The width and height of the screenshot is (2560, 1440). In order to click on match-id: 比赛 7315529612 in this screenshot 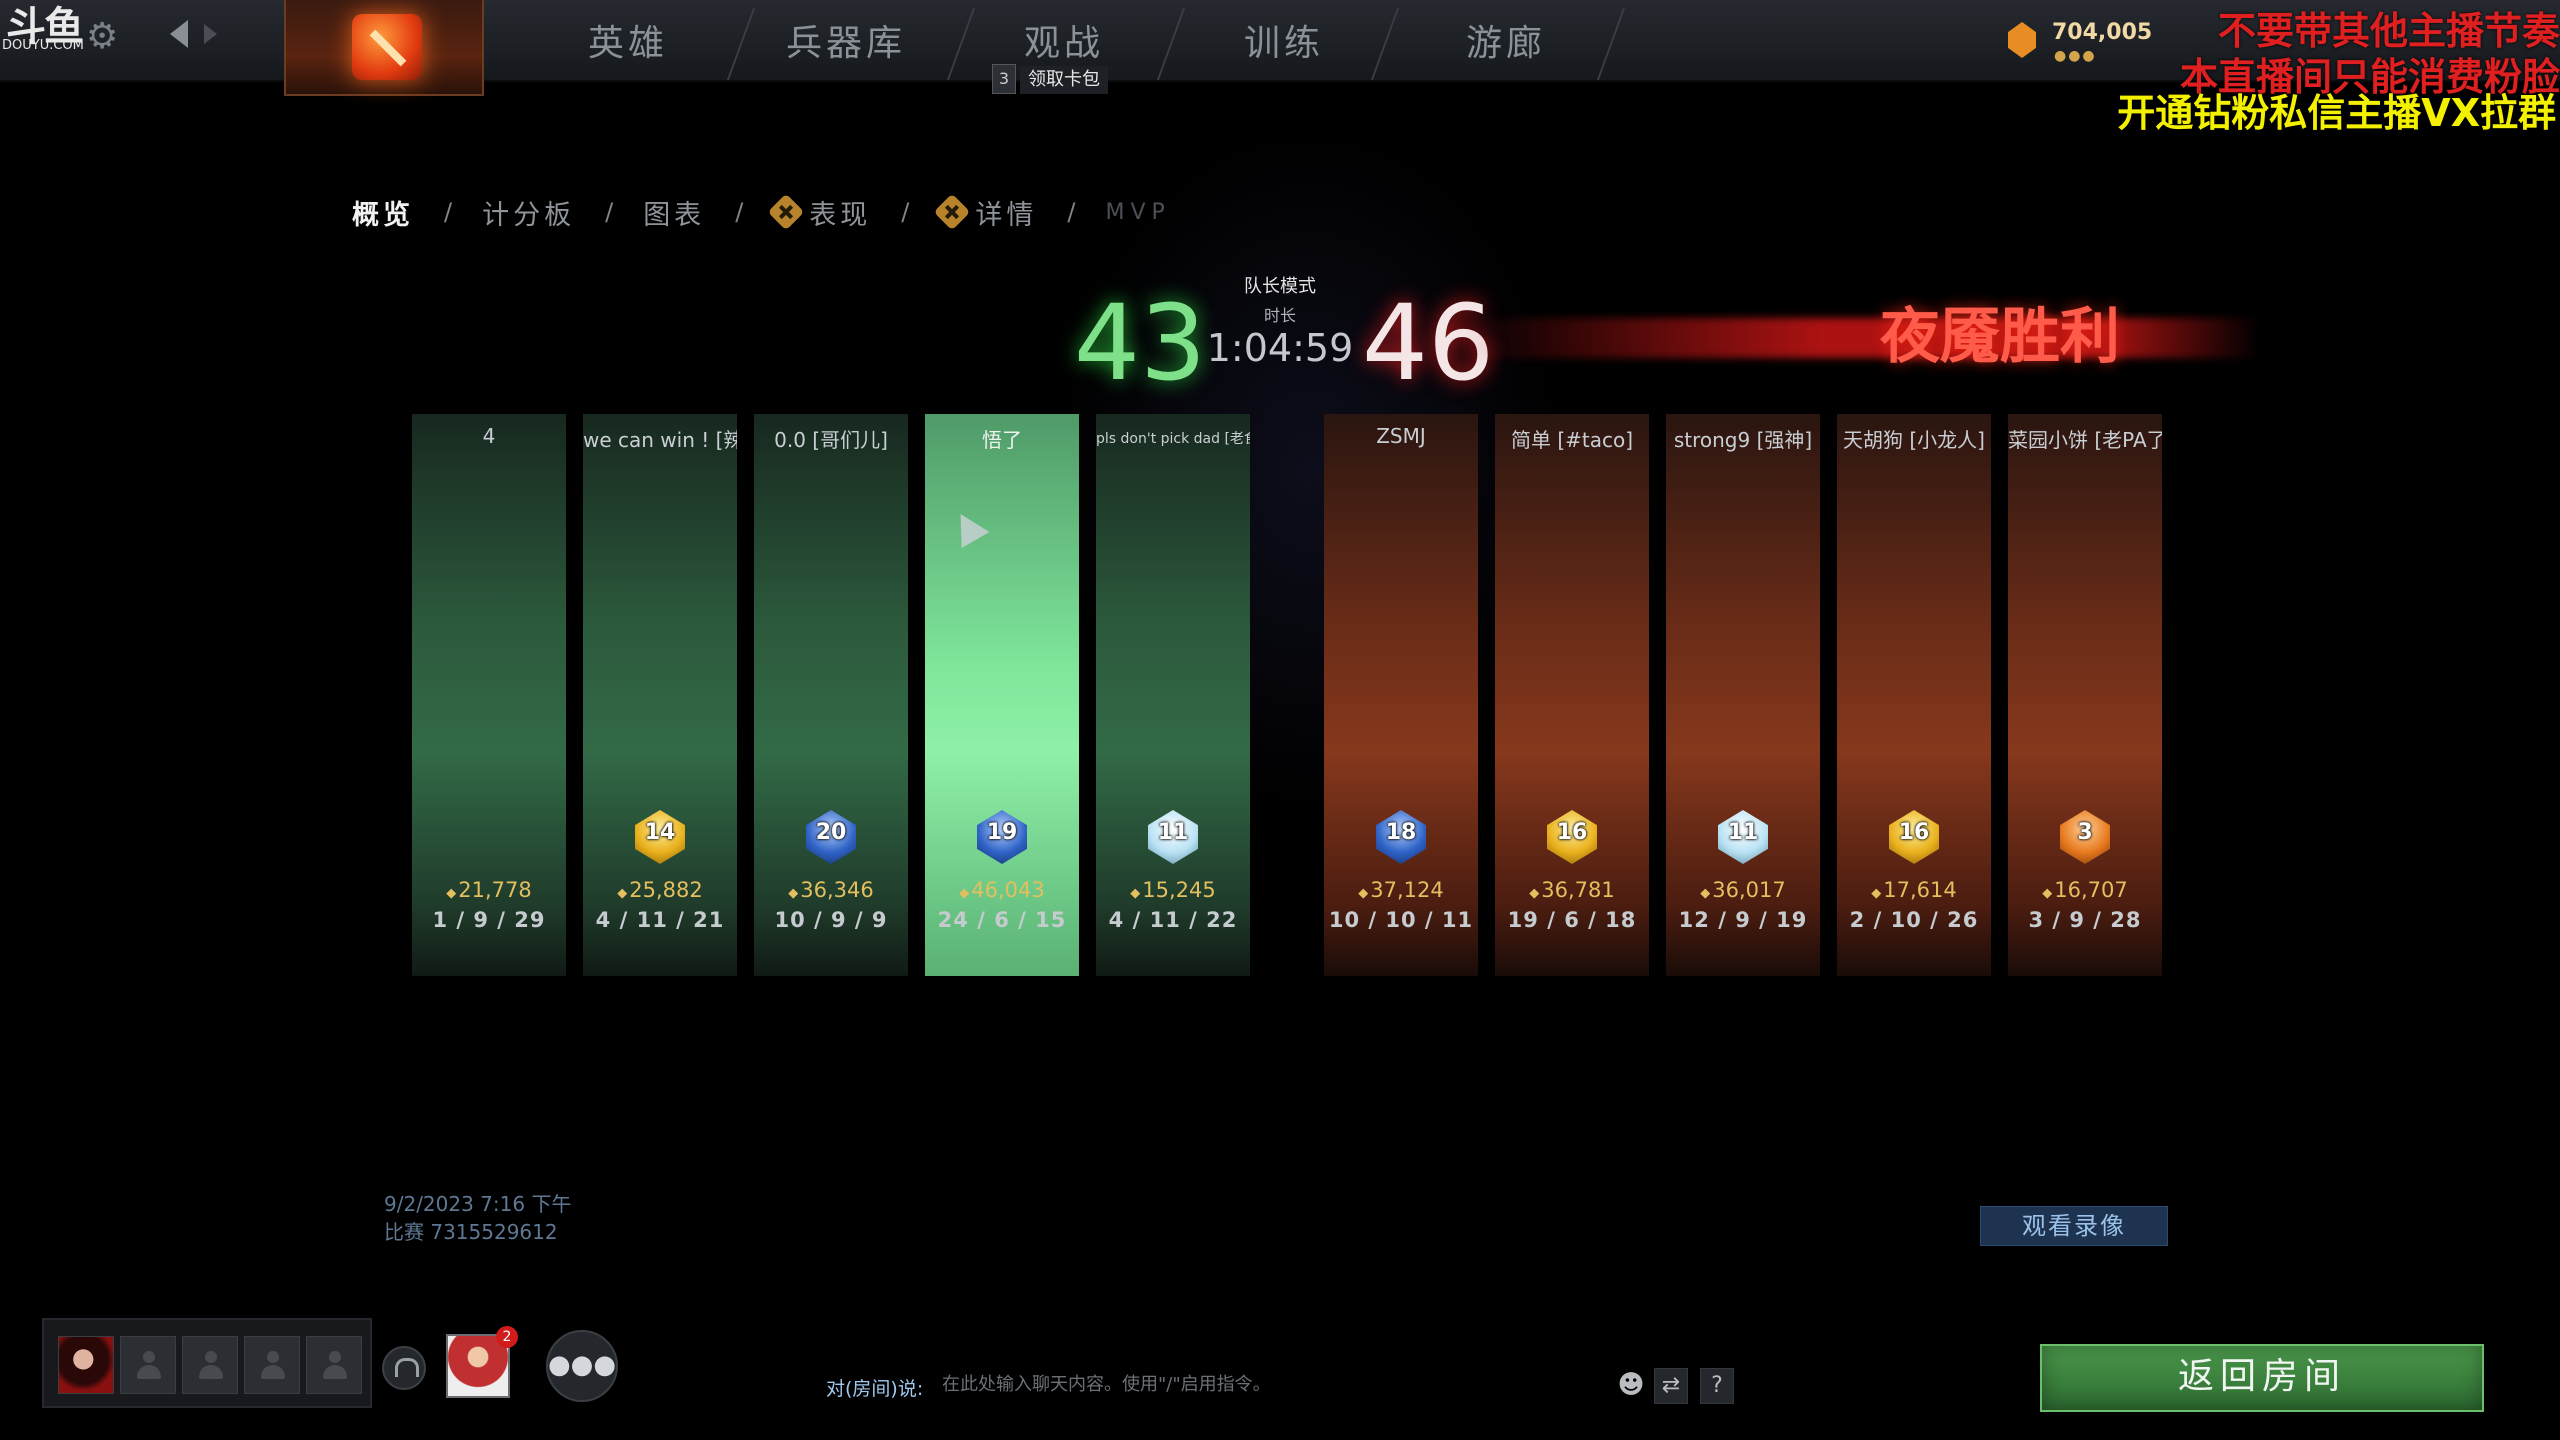, I will do `click(471, 1232)`.